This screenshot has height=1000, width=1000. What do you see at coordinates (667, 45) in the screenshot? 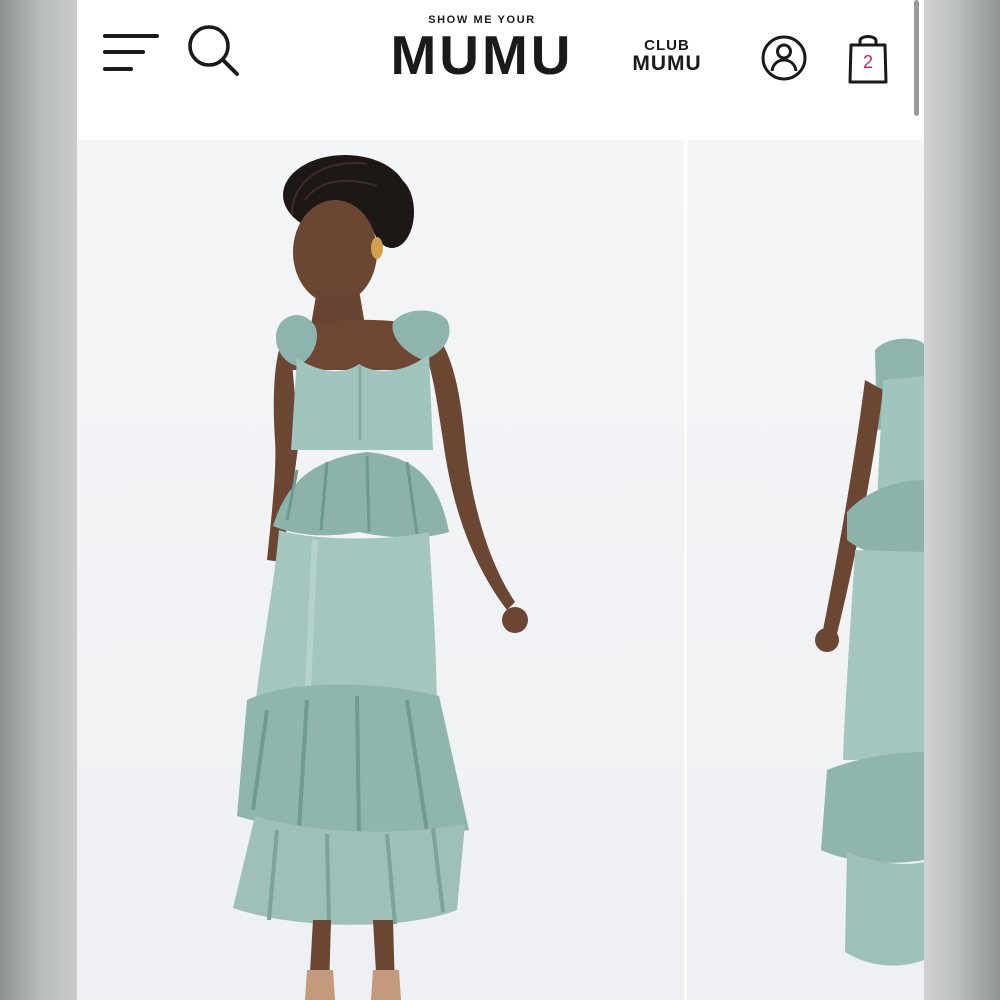
I see `club-label: CLUB` at bounding box center [667, 45].